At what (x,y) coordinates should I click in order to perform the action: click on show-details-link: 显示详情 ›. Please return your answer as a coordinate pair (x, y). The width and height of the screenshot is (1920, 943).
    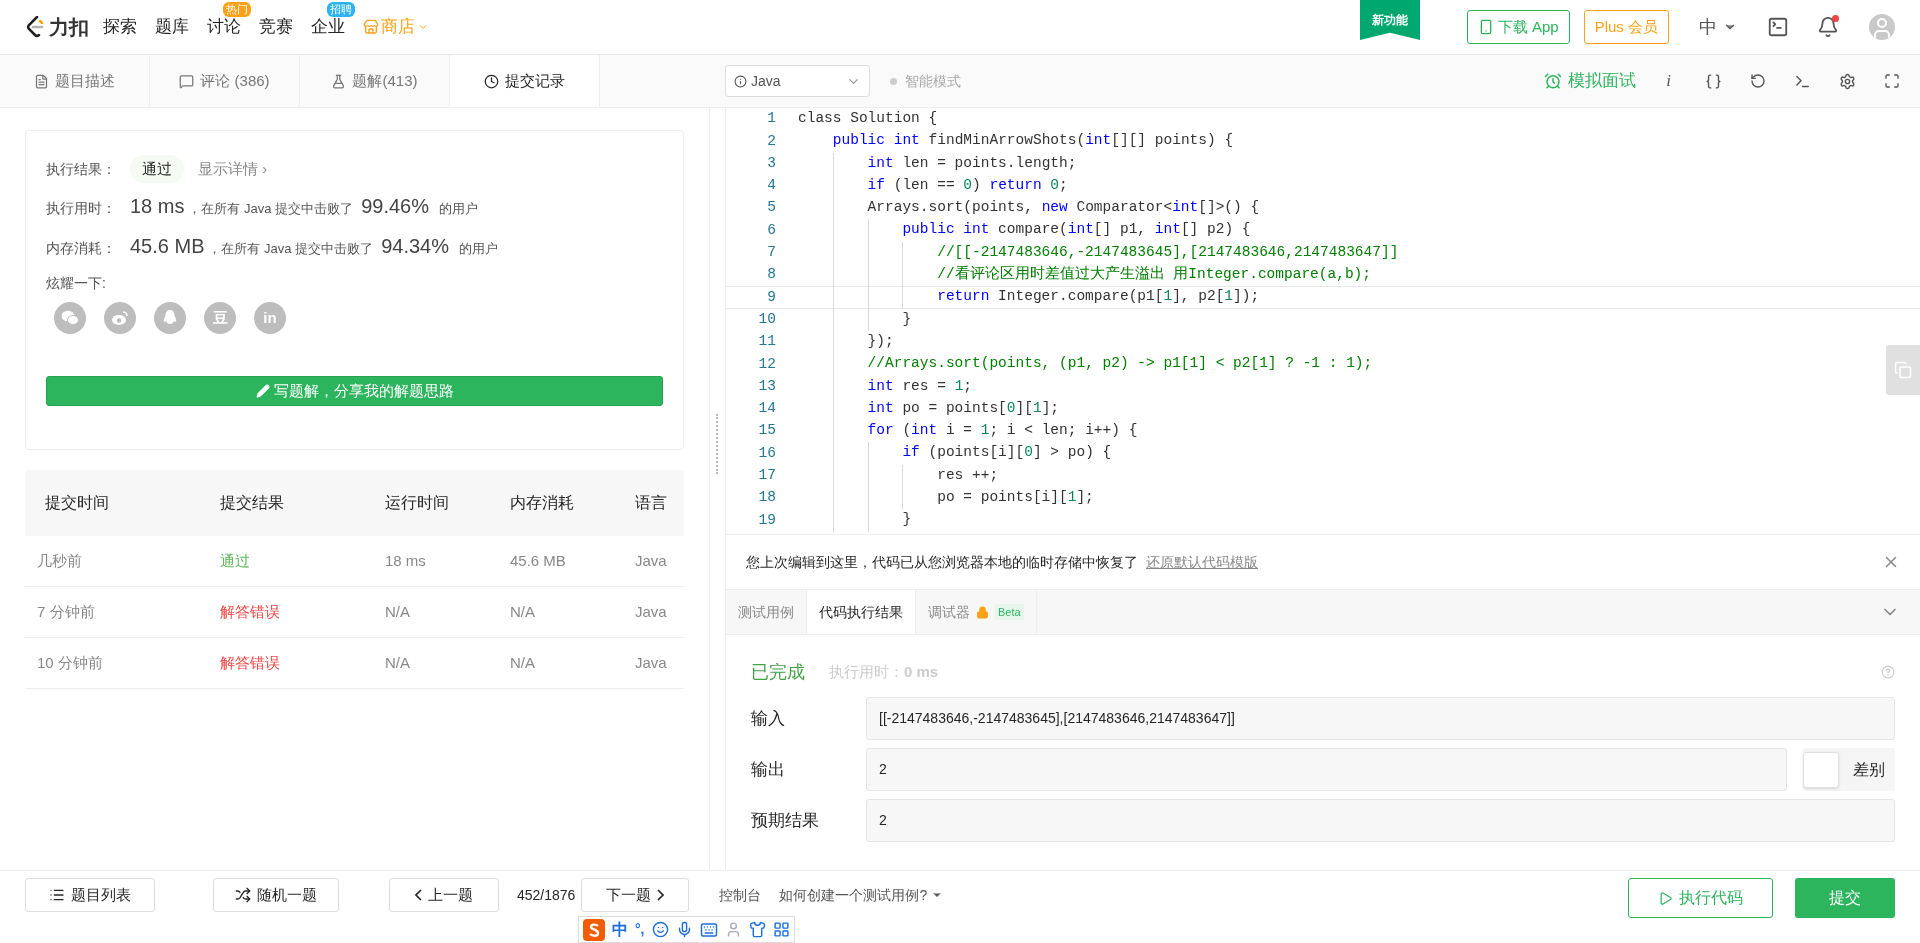
    Looking at the image, I should click on (233, 169).